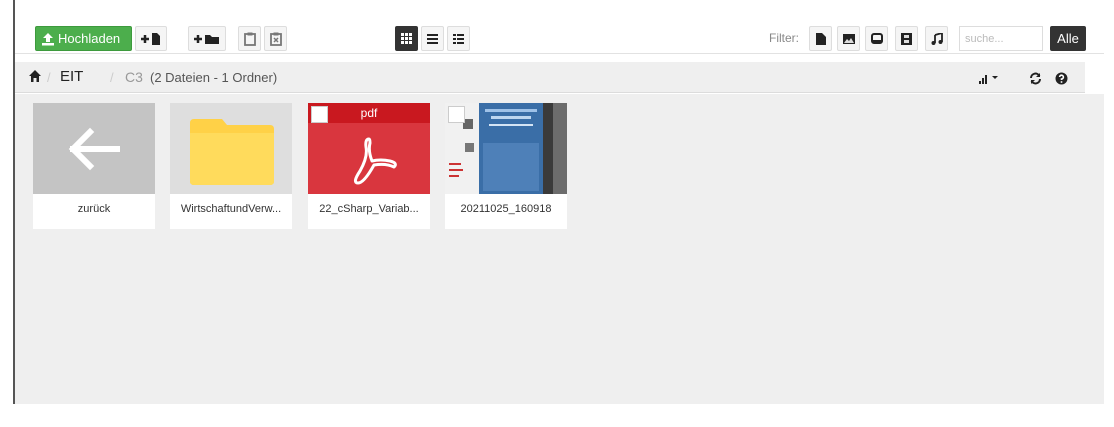 The width and height of the screenshot is (1114, 427). Describe the element at coordinates (89, 38) in the screenshot. I see `upload-label: Hochladen` at that location.